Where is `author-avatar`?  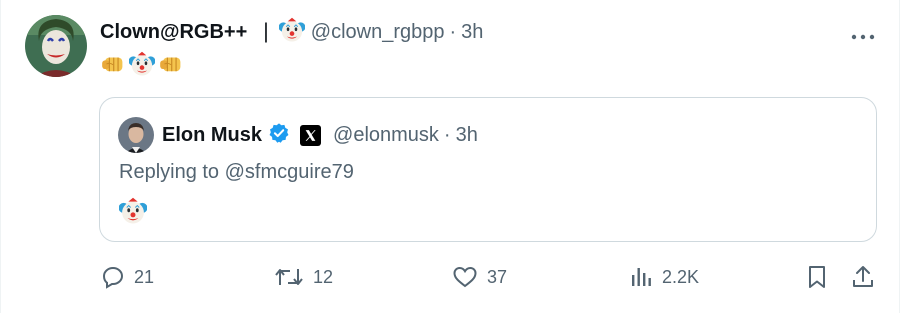 author-avatar is located at coordinates (56, 46).